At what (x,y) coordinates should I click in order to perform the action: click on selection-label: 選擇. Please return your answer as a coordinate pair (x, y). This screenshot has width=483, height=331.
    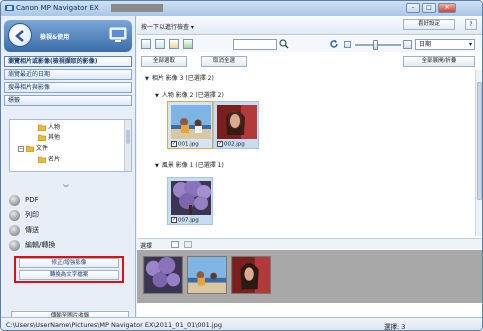
    Looking at the image, I should click on (146, 246).